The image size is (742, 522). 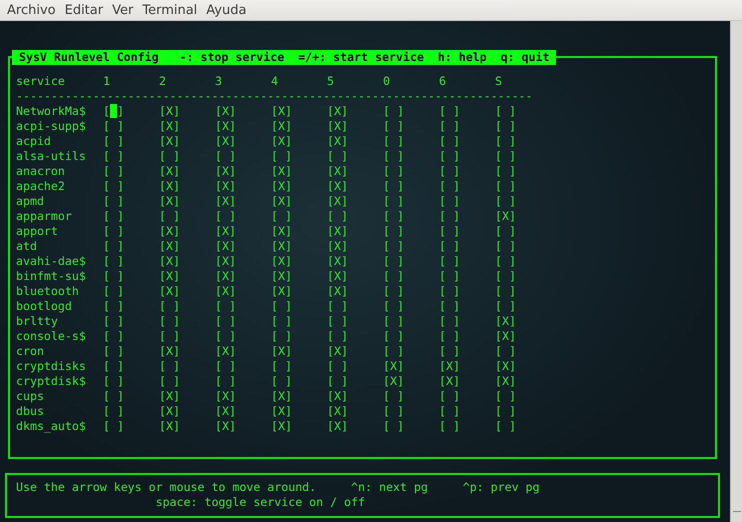 I want to click on menu-item: Editar, so click(x=84, y=10).